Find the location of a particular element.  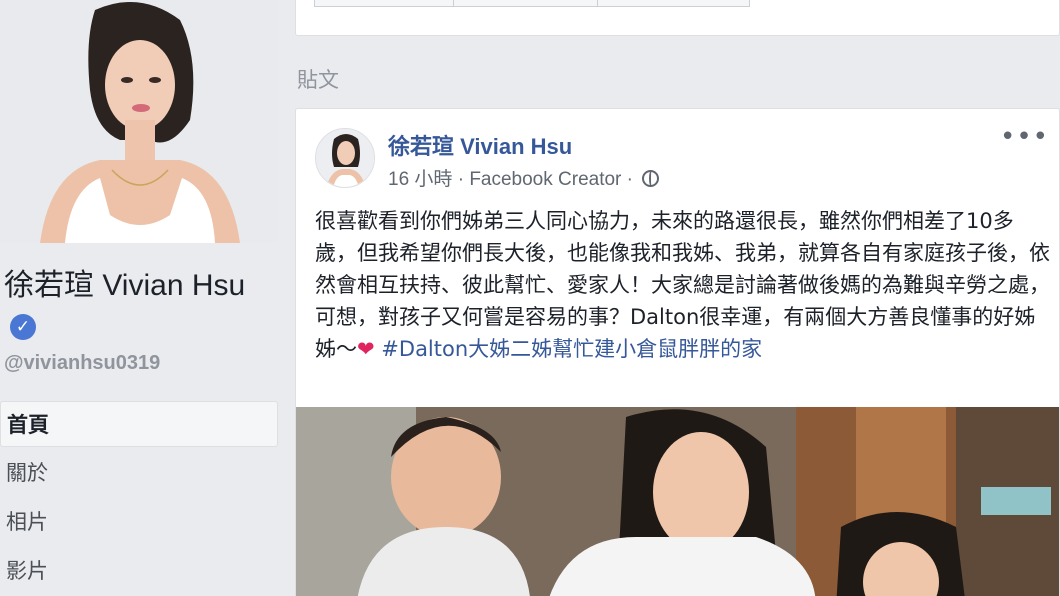

page-nav: 首頁 關於 相片 影片 is located at coordinates (139, 498).